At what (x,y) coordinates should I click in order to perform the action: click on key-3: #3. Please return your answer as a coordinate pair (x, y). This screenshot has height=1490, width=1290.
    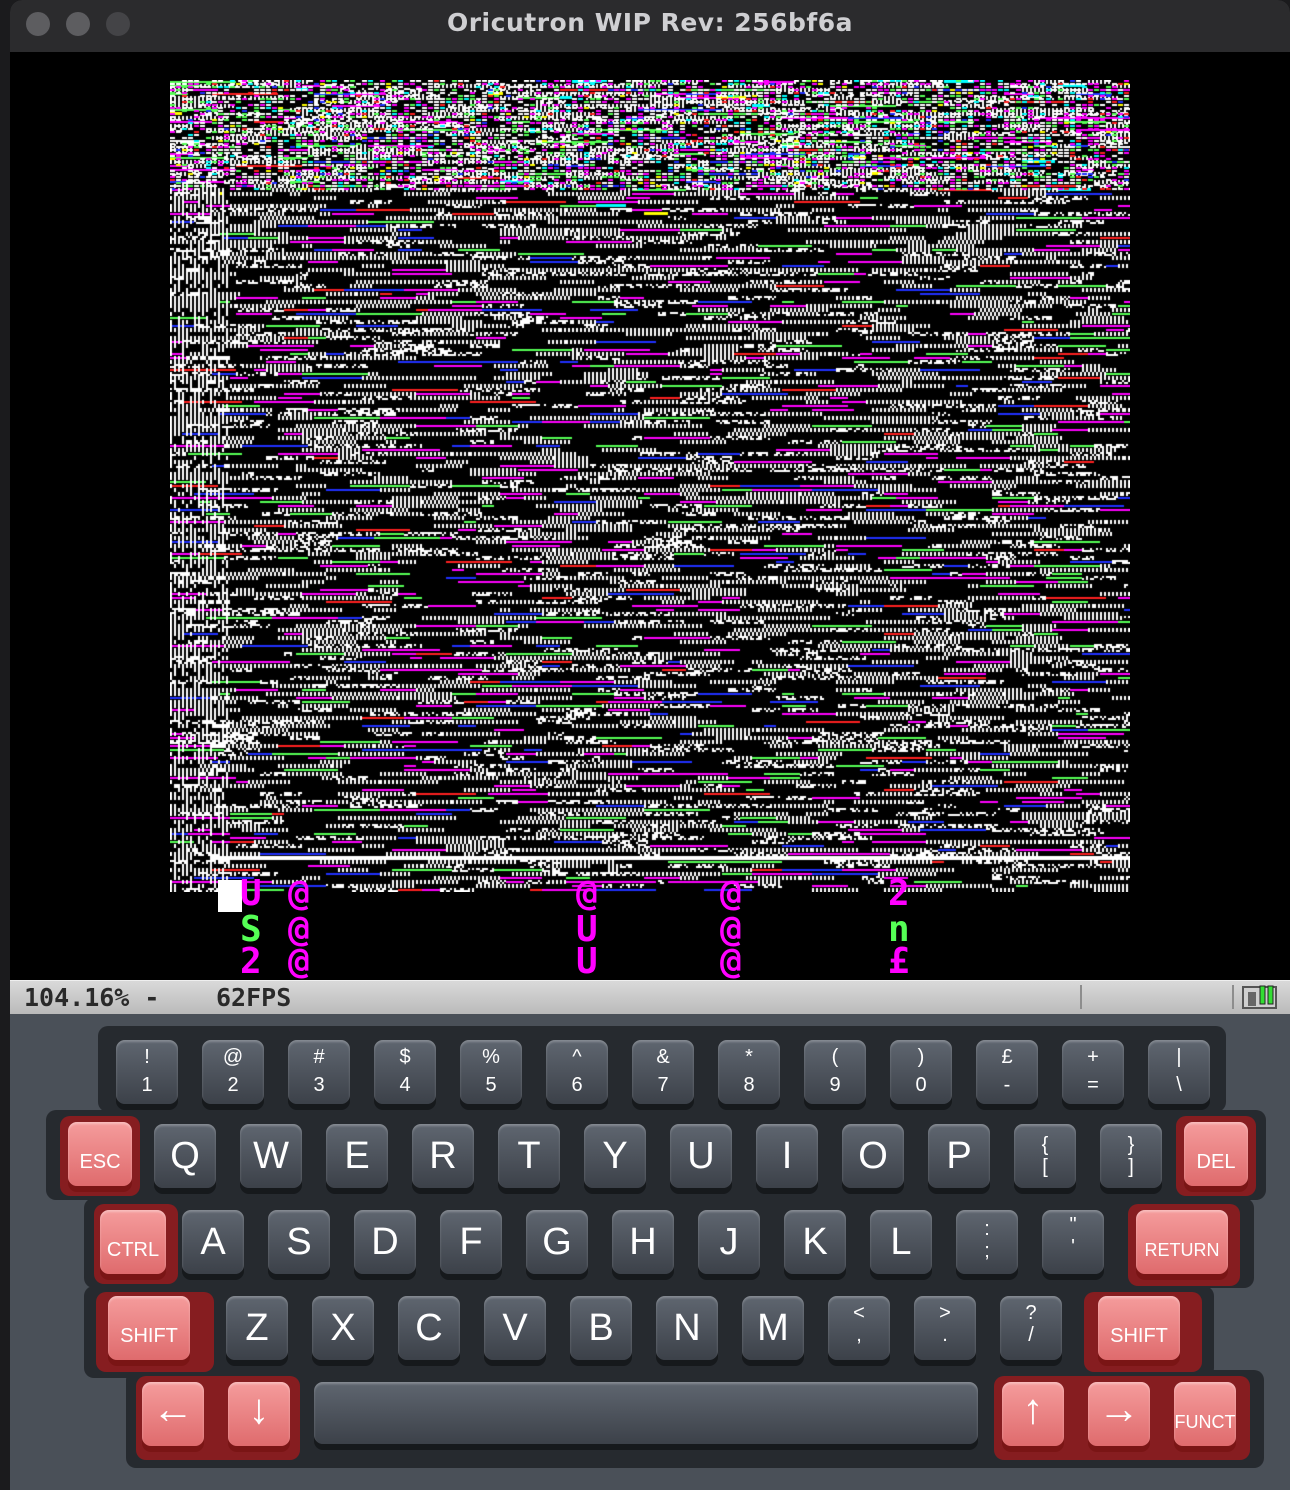
    Looking at the image, I should click on (319, 1072).